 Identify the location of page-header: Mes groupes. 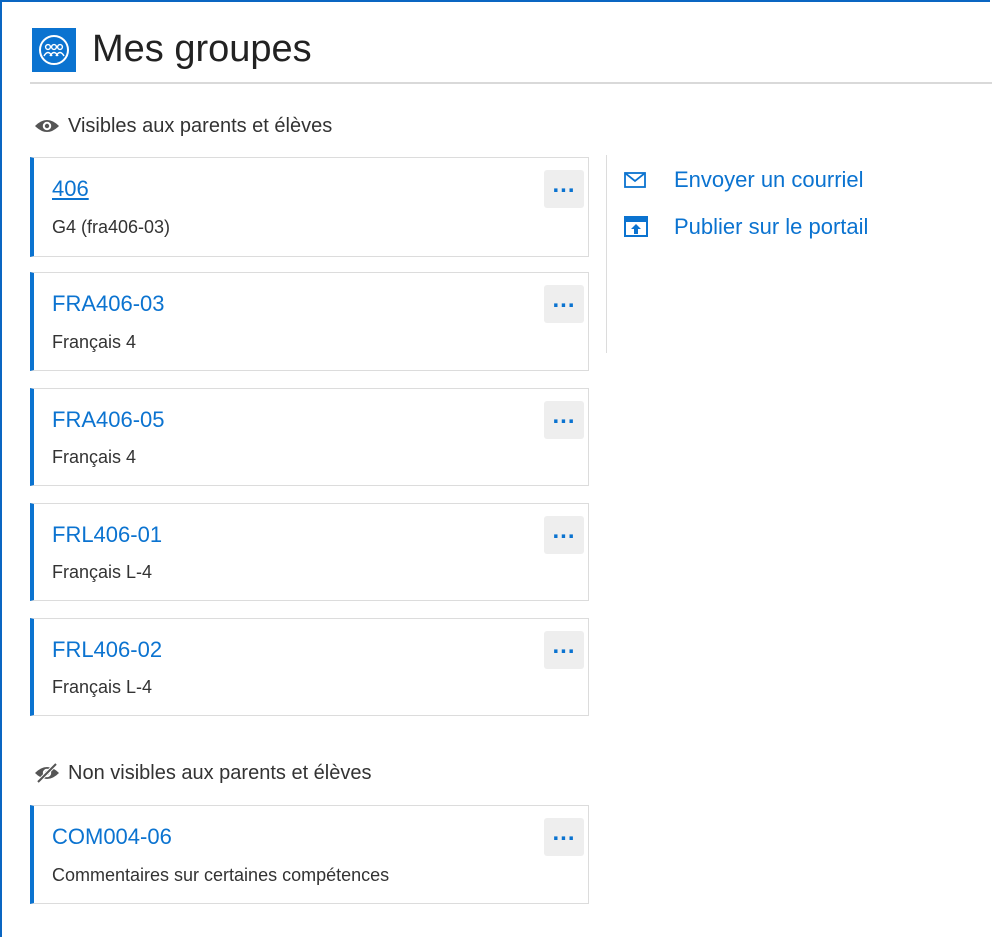
(511, 56).